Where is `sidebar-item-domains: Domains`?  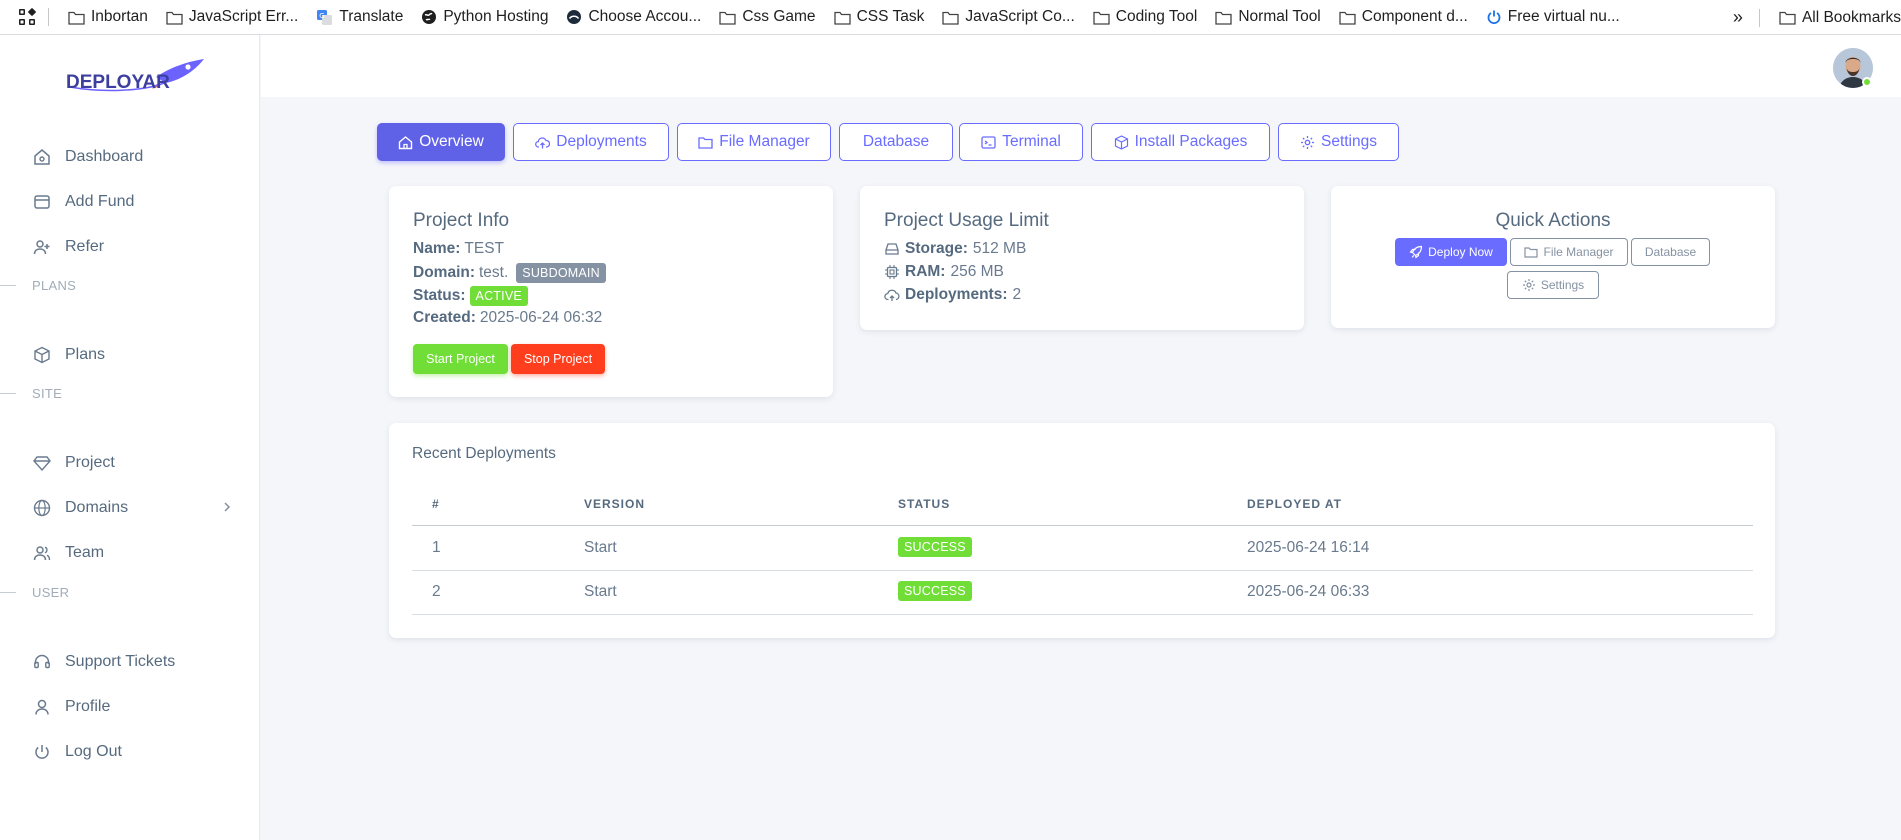 sidebar-item-domains: Domains is located at coordinates (130, 508).